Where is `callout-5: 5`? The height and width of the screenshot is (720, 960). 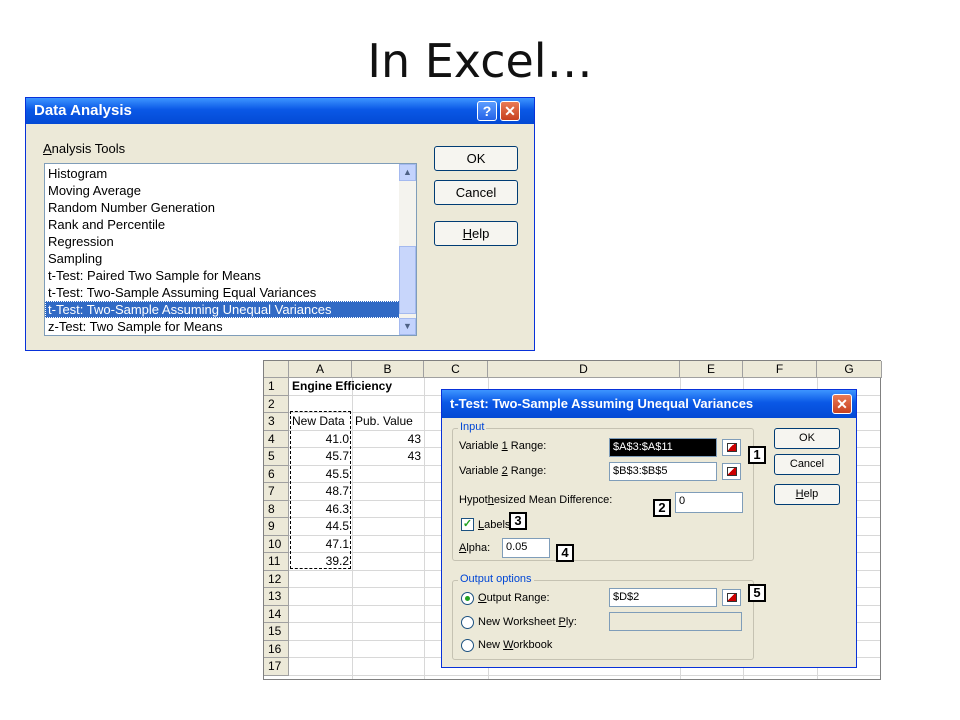 callout-5: 5 is located at coordinates (757, 593).